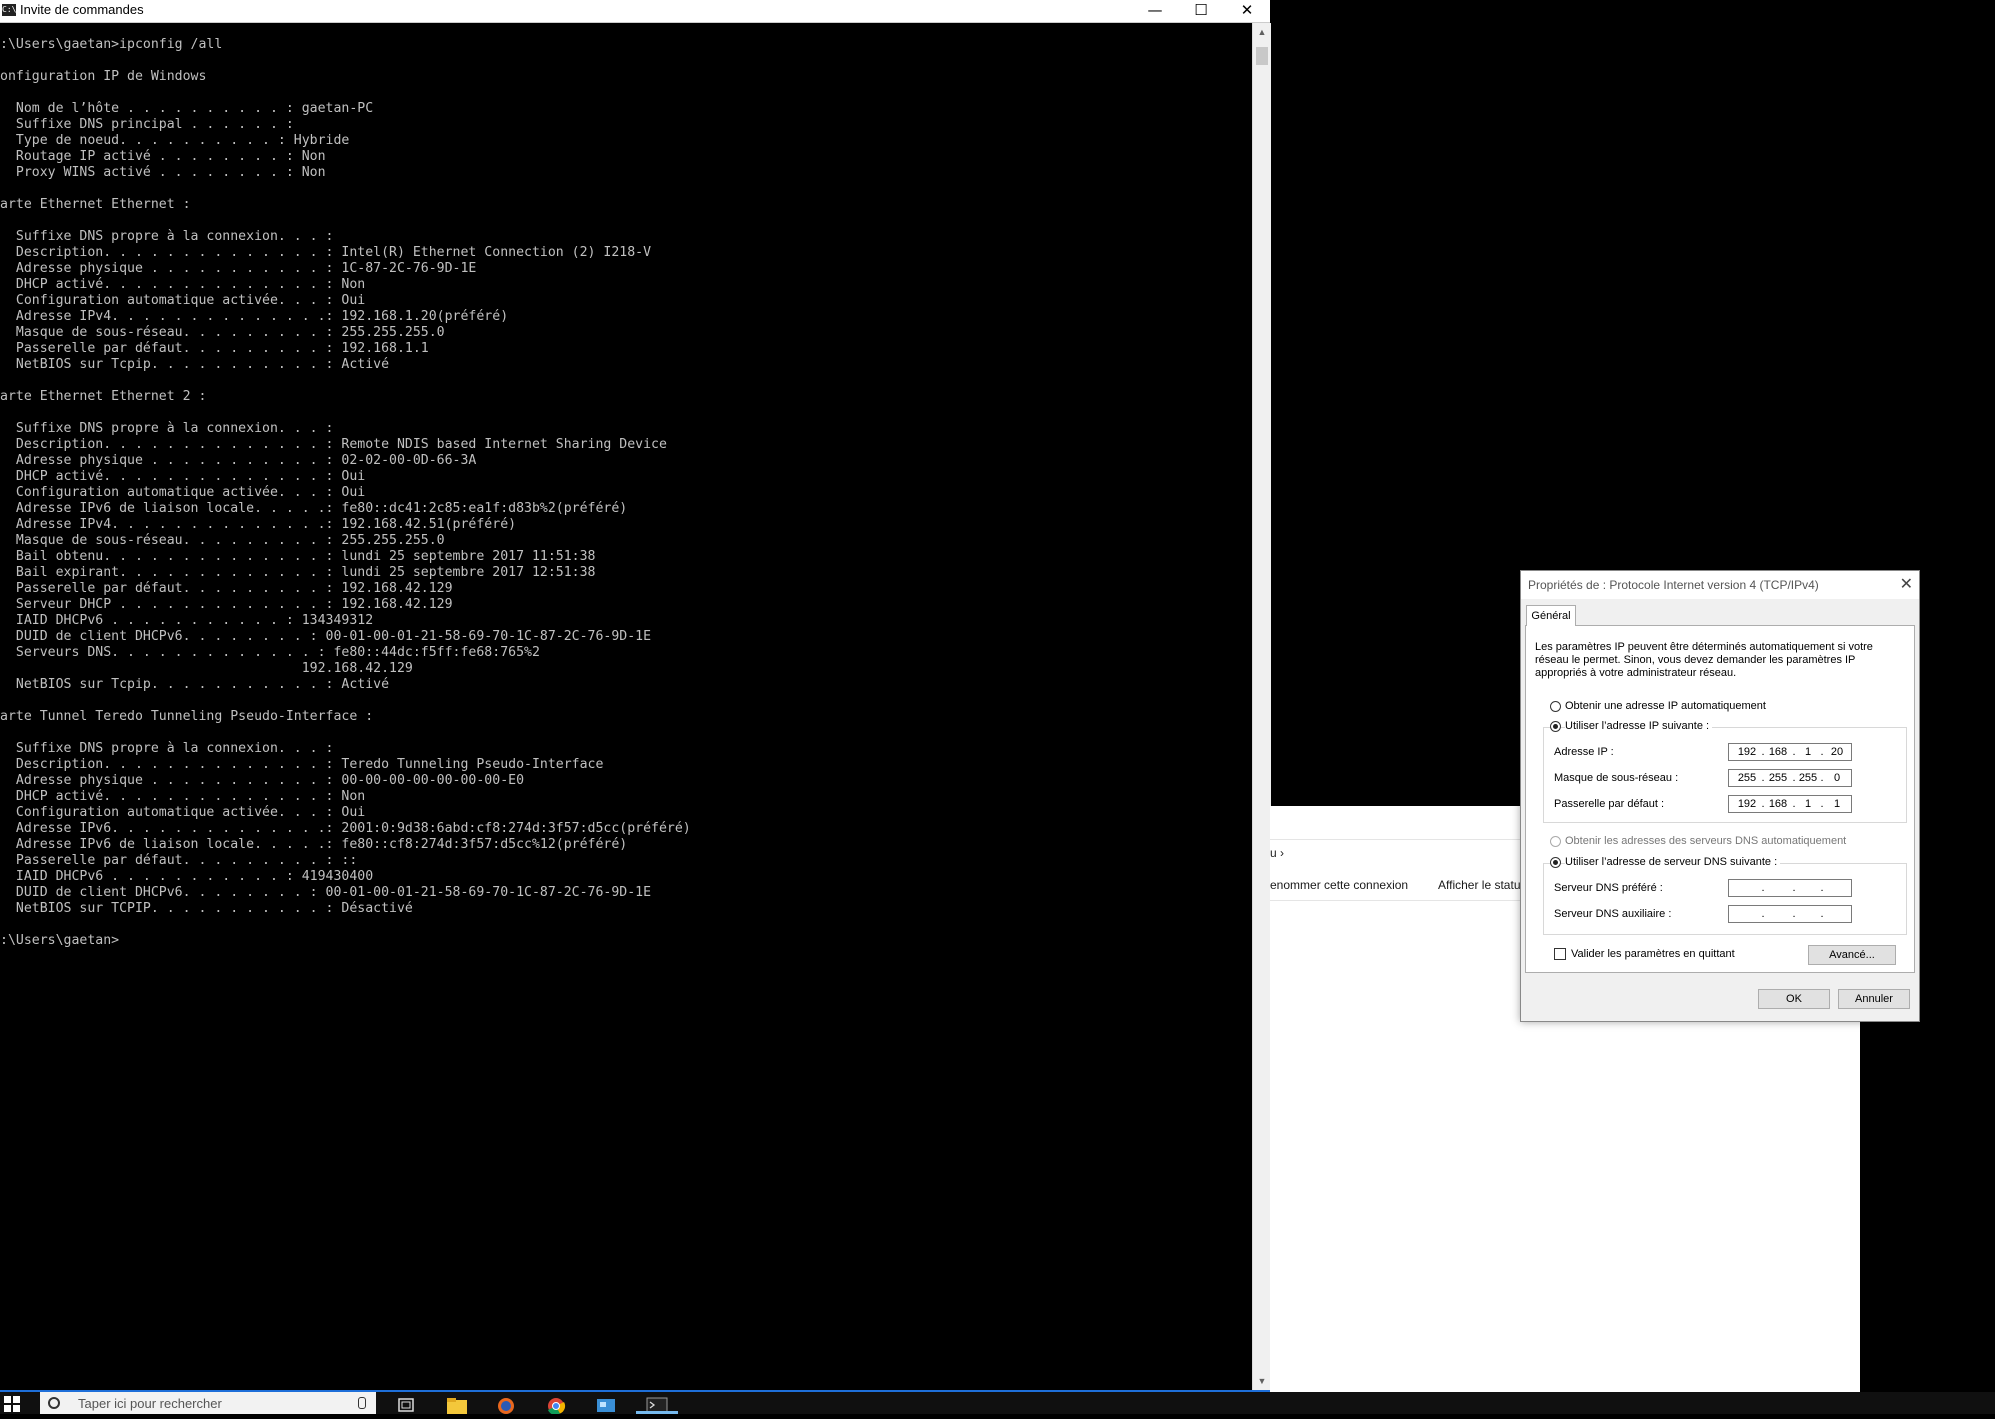  Describe the element at coordinates (1837, 752) in the screenshot. I see `ip-octet-4: 20` at that location.